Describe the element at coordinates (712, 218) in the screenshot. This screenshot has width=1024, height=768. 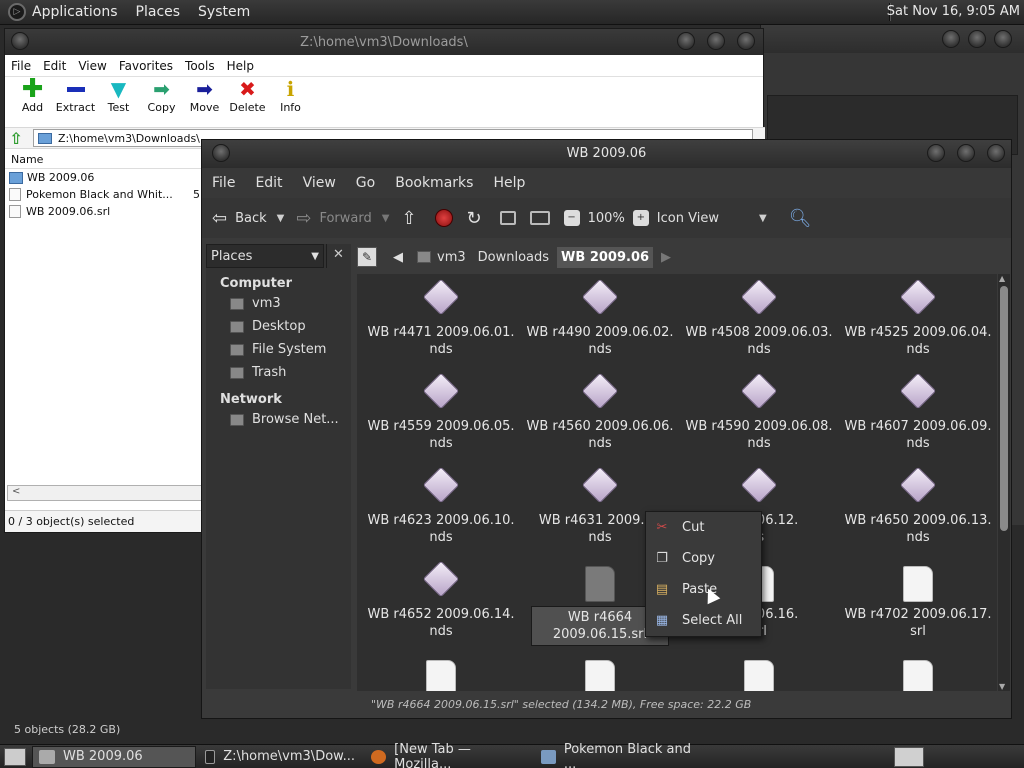
I see `view-mode-select: Icon View ▼` at that location.